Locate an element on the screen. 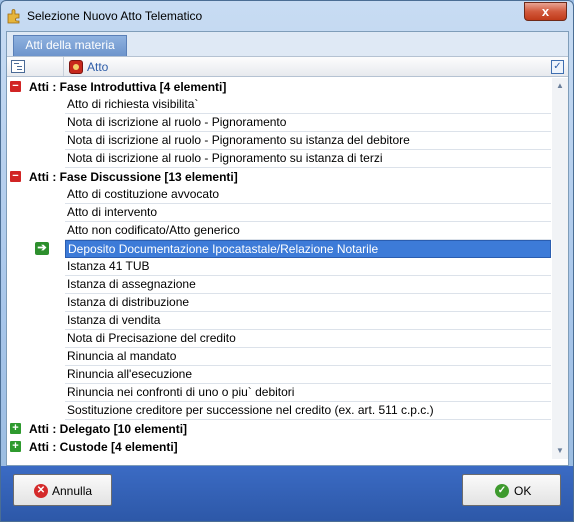 The height and width of the screenshot is (522, 574). list-item: Istanza di vendita is located at coordinates (279, 321).